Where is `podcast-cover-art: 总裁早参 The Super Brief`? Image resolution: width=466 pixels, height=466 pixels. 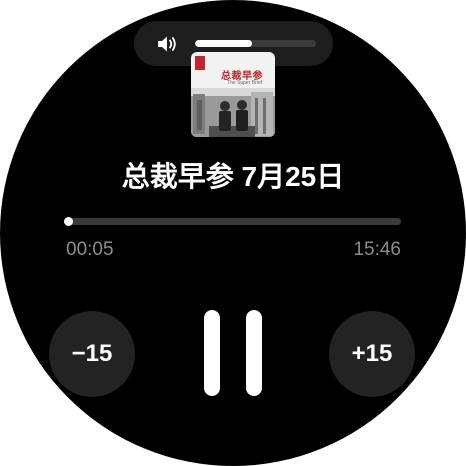 podcast-cover-art: 总裁早参 The Super Brief is located at coordinates (233, 94).